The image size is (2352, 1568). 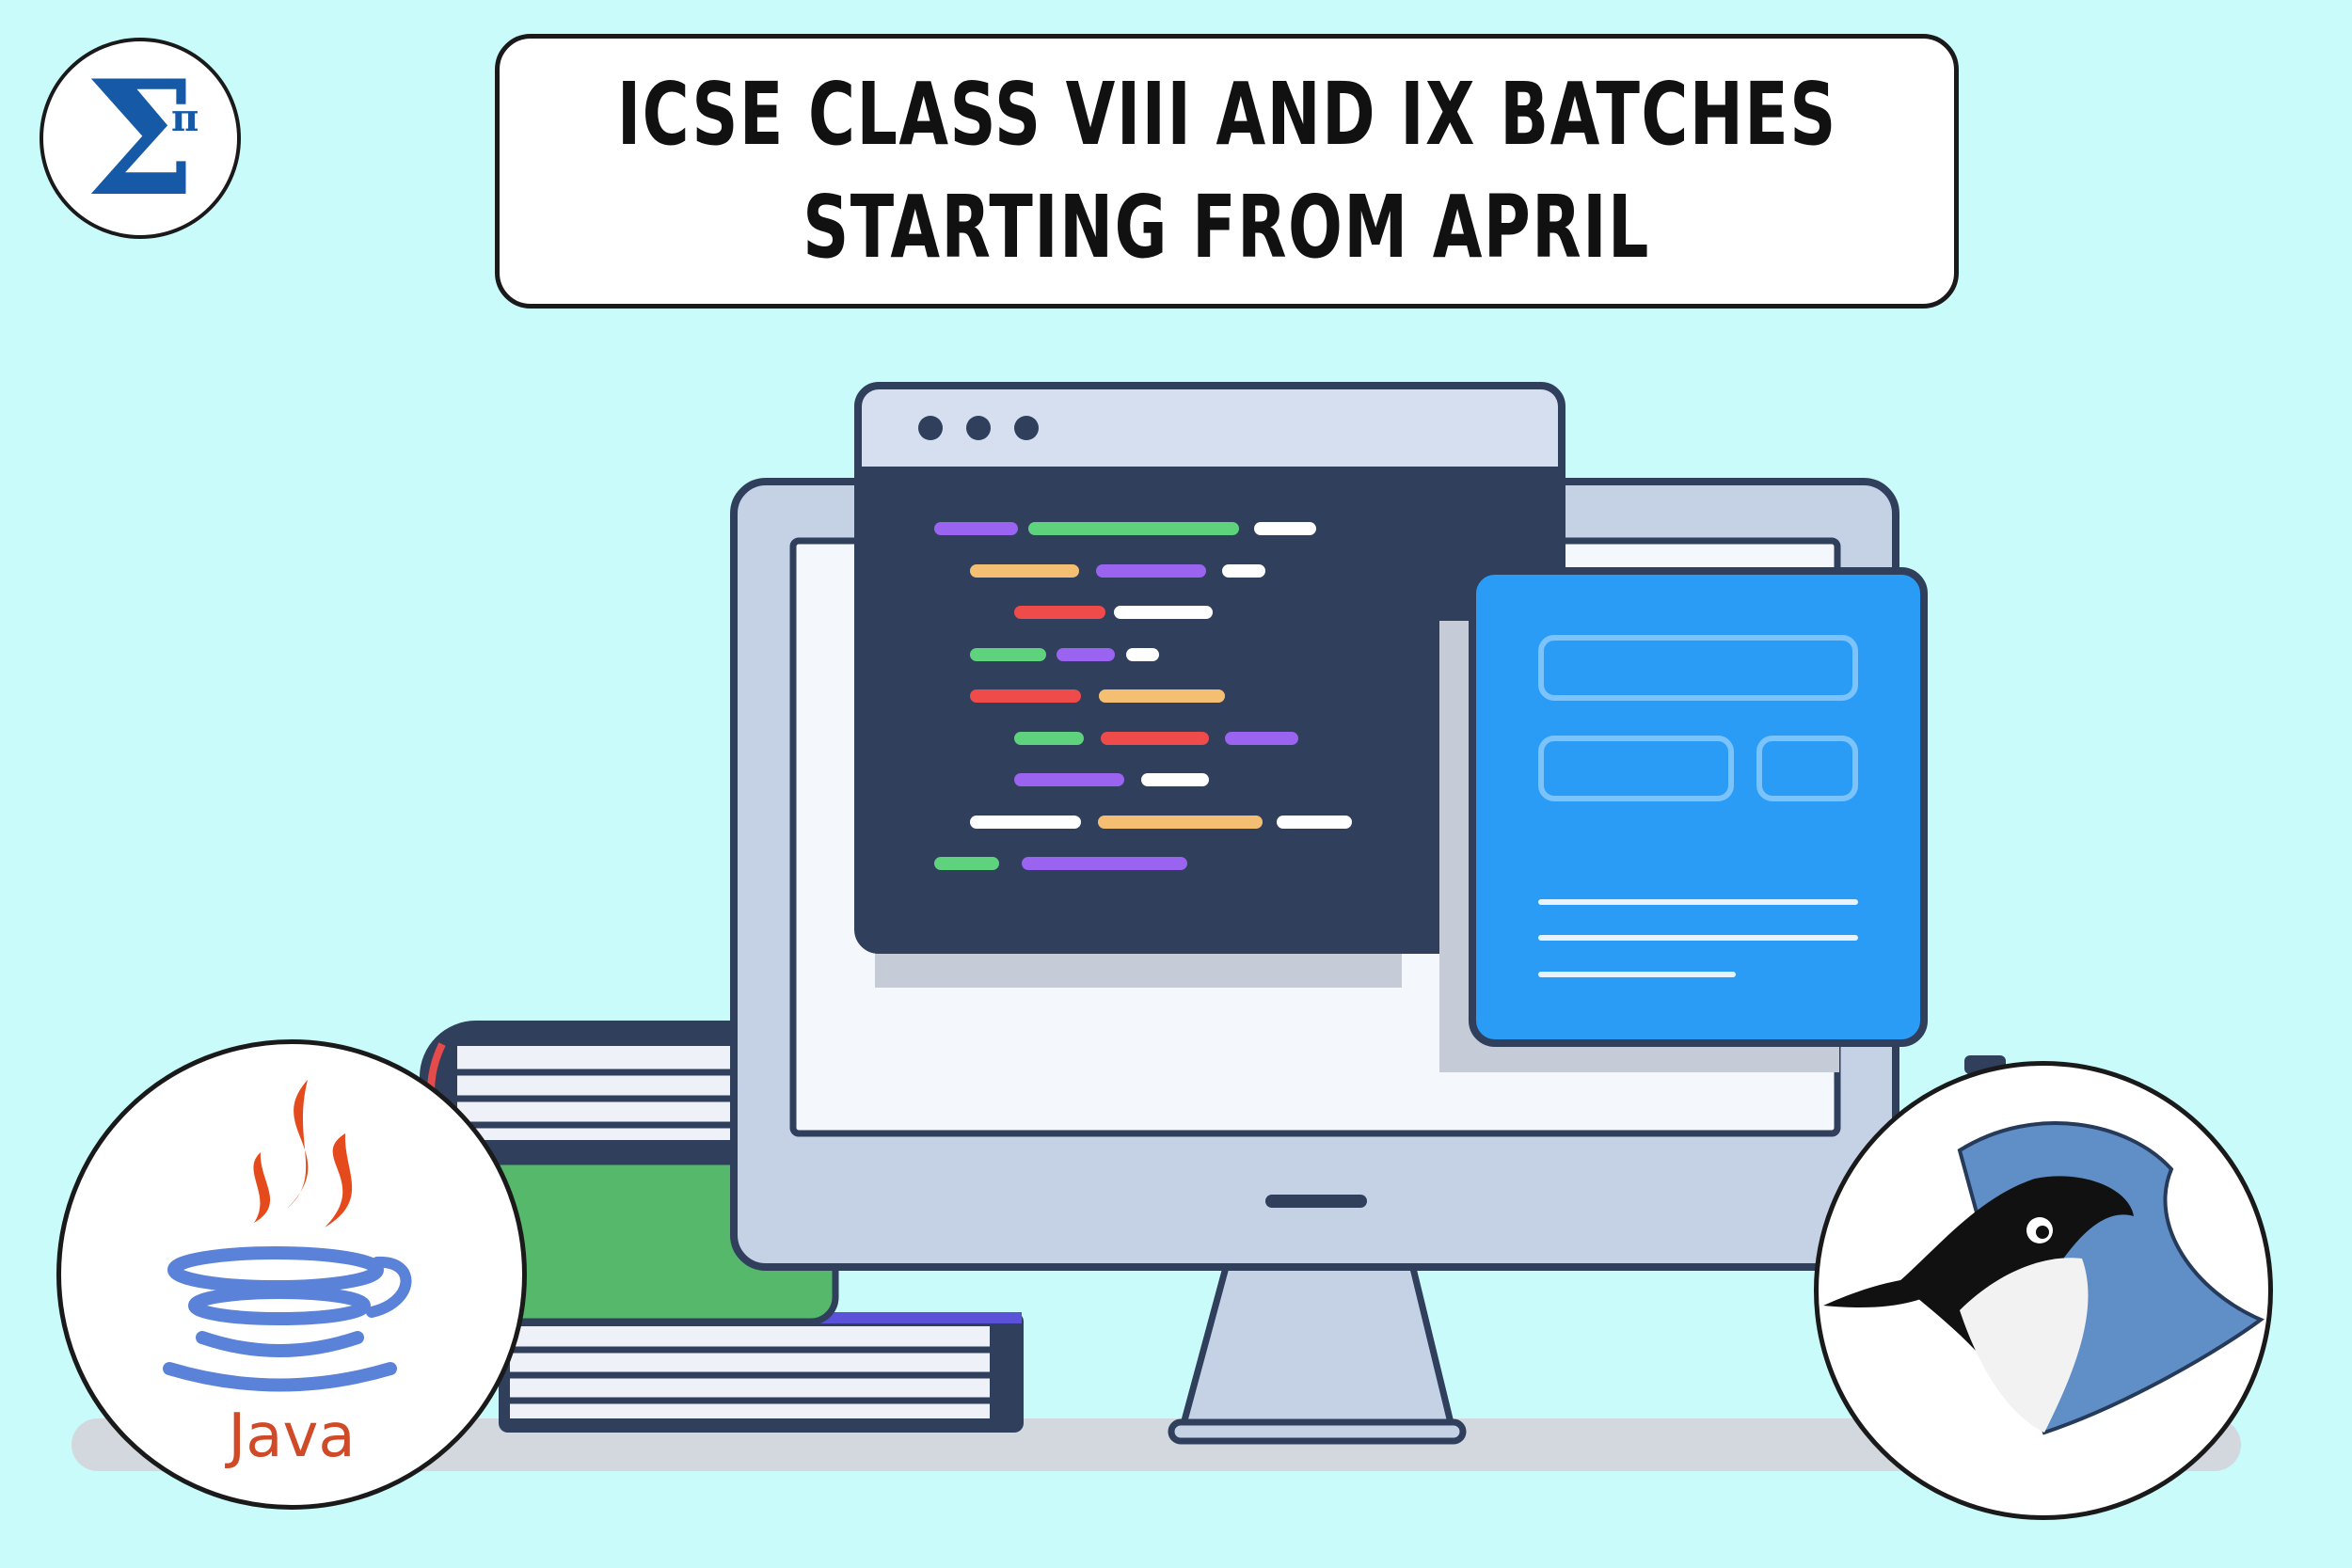 What do you see at coordinates (1698, 807) in the screenshot?
I see `form-panel` at bounding box center [1698, 807].